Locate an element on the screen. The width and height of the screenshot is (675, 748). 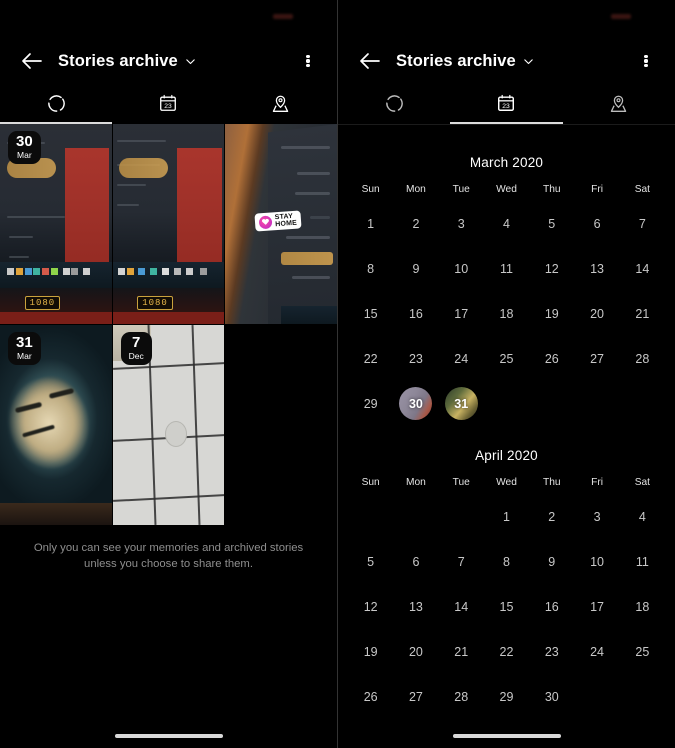
more-options-icon is located at coordinates (646, 61).